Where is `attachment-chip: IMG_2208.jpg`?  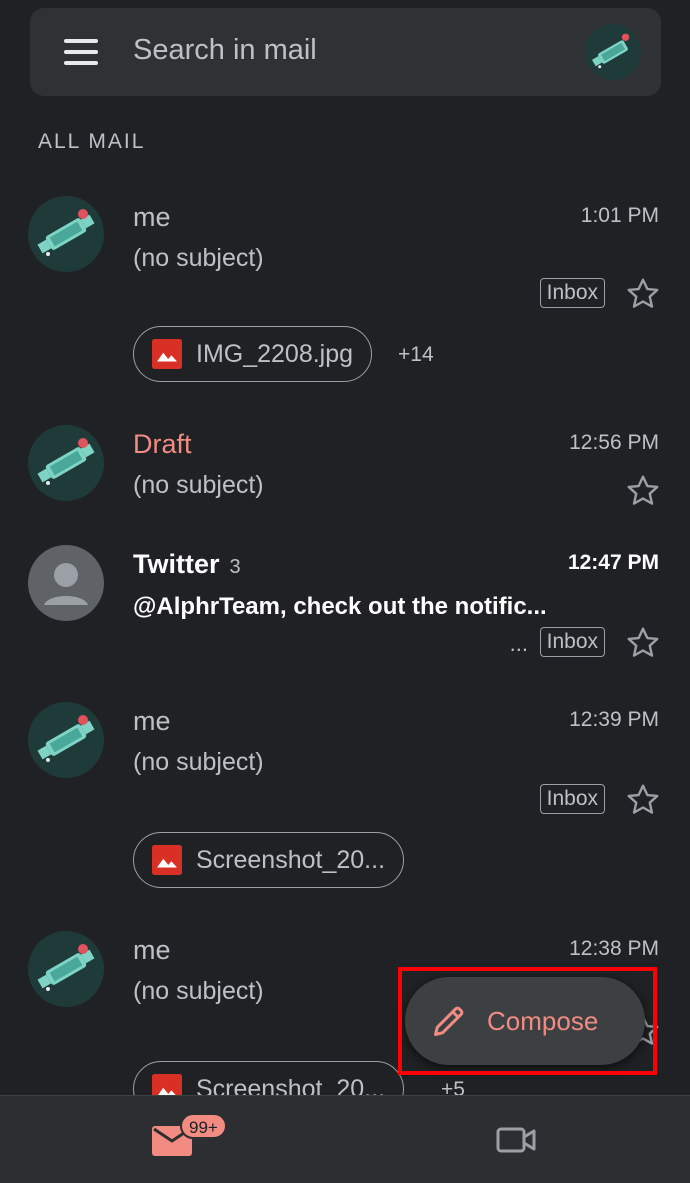
attachment-chip: IMG_2208.jpg is located at coordinates (253, 354).